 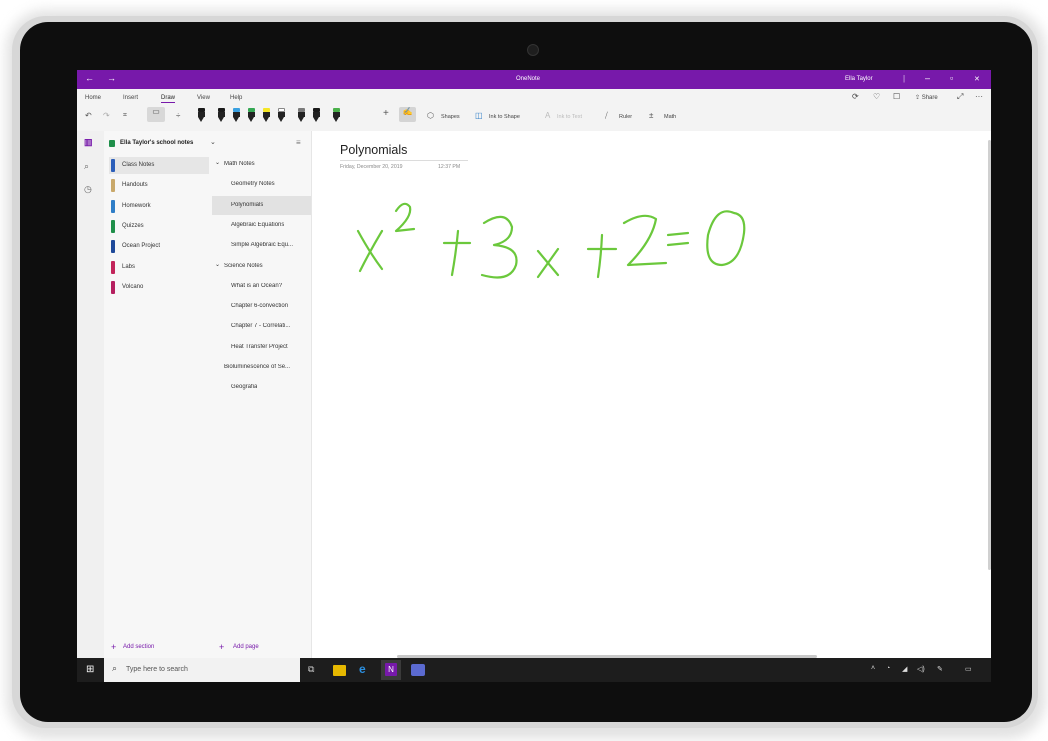 What do you see at coordinates (125, 116) in the screenshot?
I see `lasso-select-icon: ⌗` at bounding box center [125, 116].